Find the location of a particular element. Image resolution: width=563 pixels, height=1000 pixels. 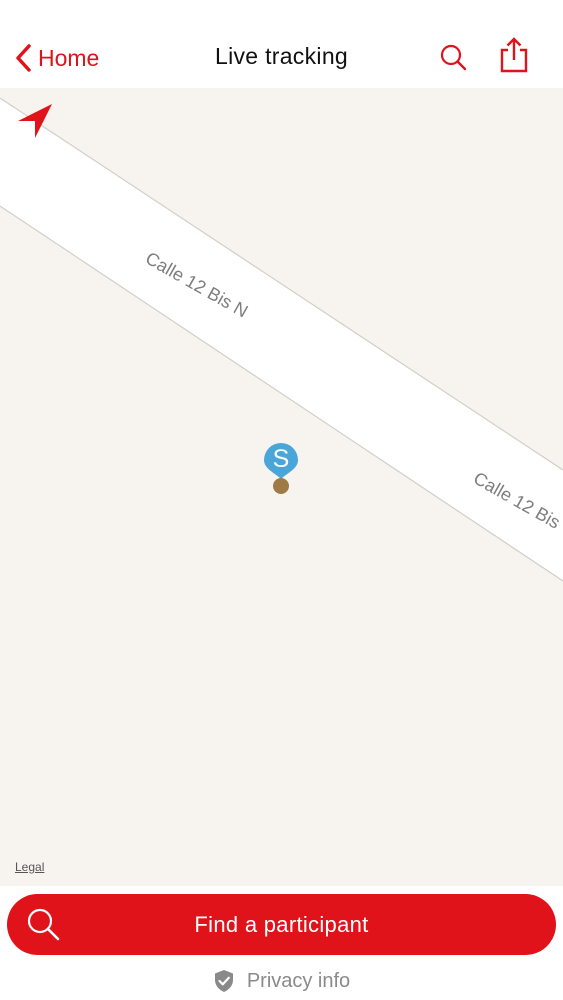

locate-me-button is located at coordinates (35, 121).